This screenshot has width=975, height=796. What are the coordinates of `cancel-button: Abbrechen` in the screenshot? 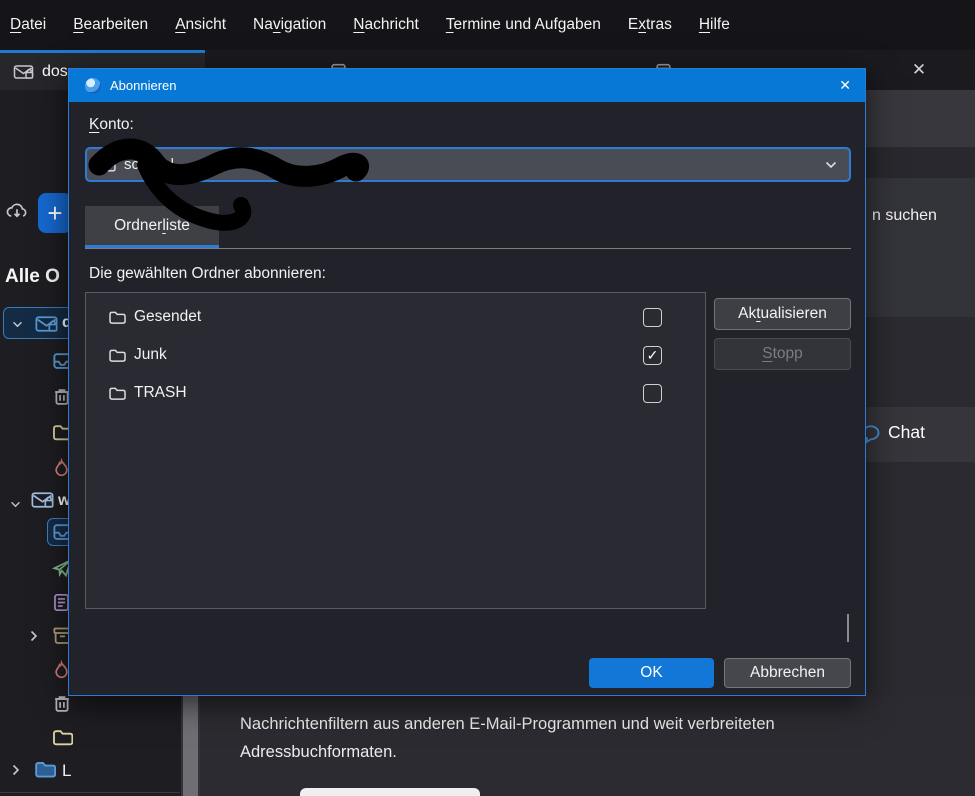 It's located at (787, 673).